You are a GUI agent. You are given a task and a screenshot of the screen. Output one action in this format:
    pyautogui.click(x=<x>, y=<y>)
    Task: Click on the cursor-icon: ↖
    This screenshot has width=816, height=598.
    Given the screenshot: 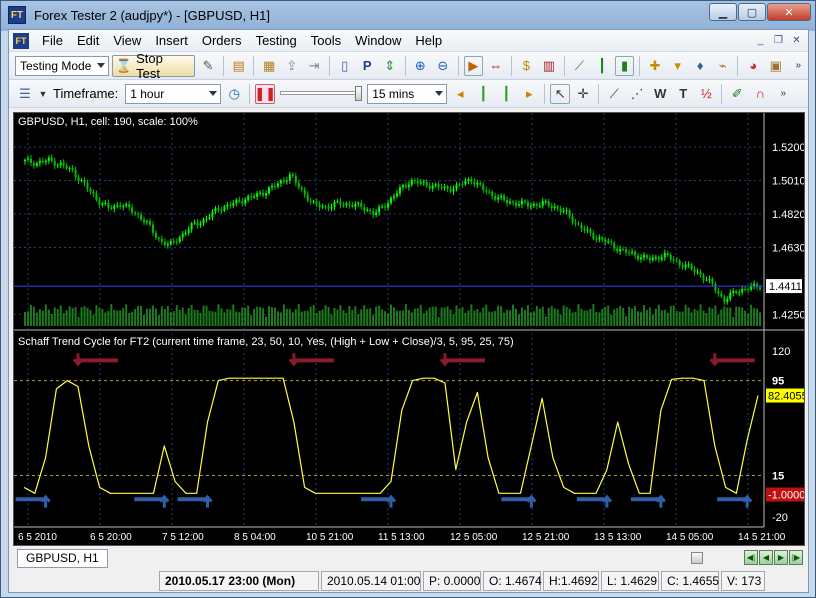 What is the action you would take?
    pyautogui.click(x=560, y=93)
    